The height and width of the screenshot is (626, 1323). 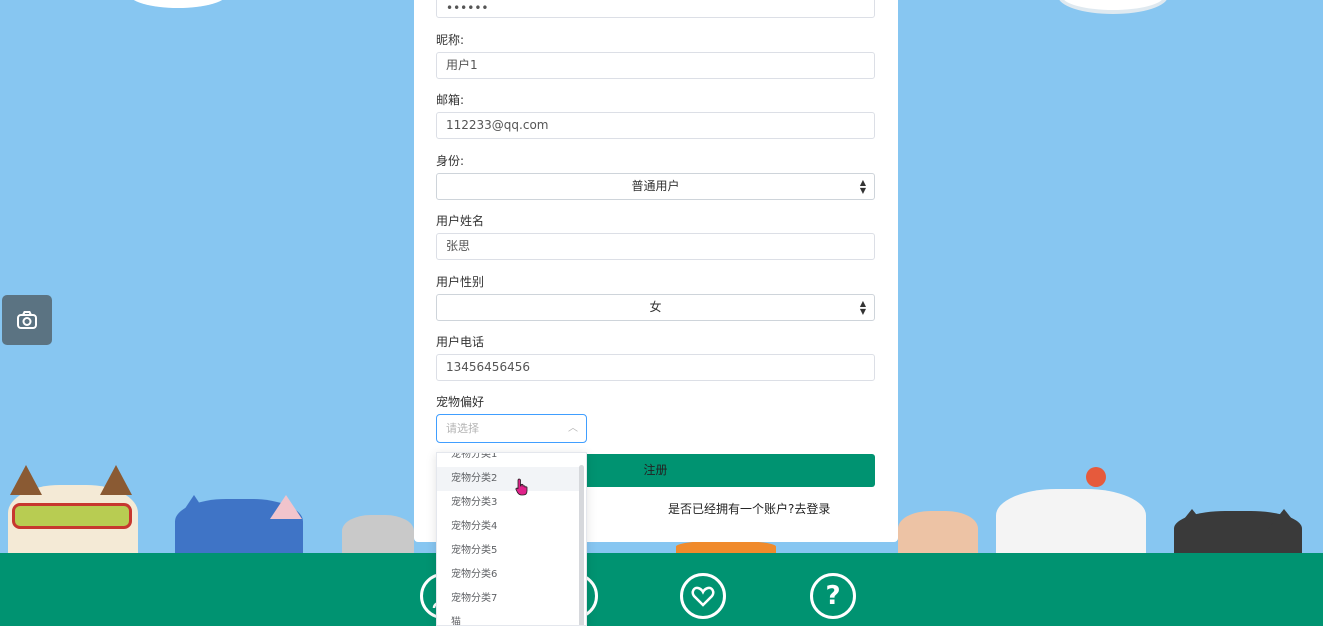 I want to click on gender-select-value: 女, so click(x=655, y=307).